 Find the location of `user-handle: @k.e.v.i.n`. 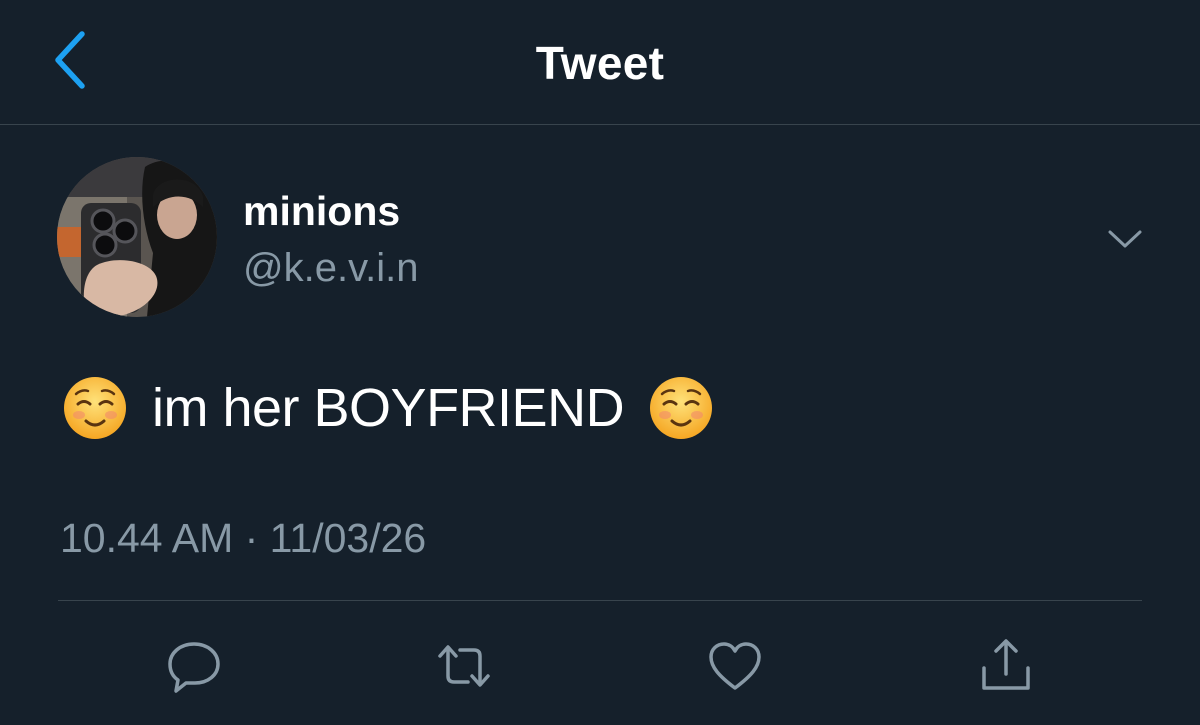

user-handle: @k.e.v.i.n is located at coordinates (330, 268).